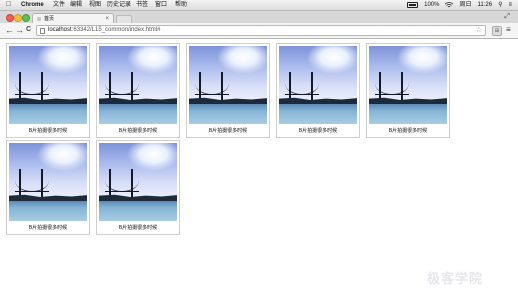 The height and width of the screenshot is (290, 518). Describe the element at coordinates (181, 5) in the screenshot. I see `menu-help: 帮助` at that location.